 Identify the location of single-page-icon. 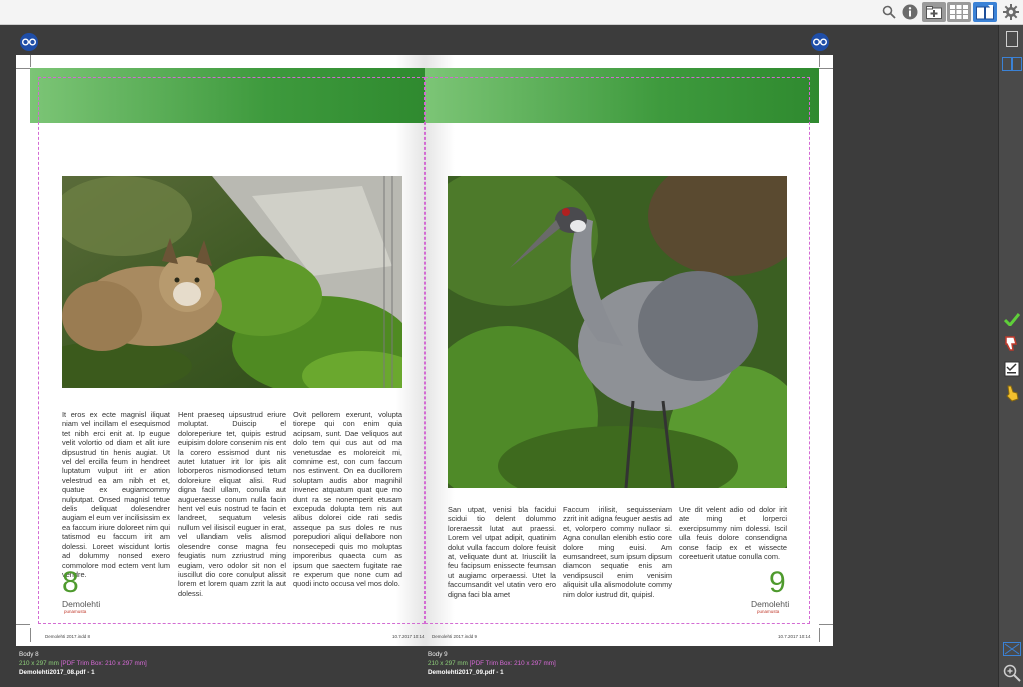
(1011, 39).